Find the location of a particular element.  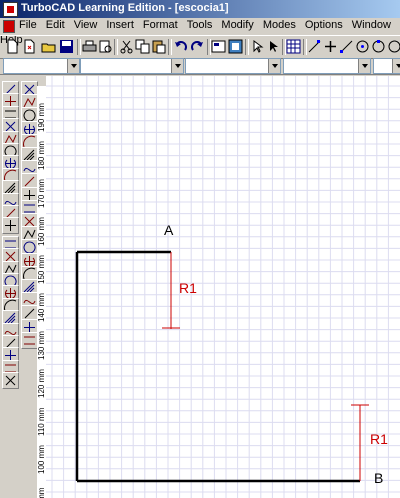

select-arrow-icon is located at coordinates (257, 46).